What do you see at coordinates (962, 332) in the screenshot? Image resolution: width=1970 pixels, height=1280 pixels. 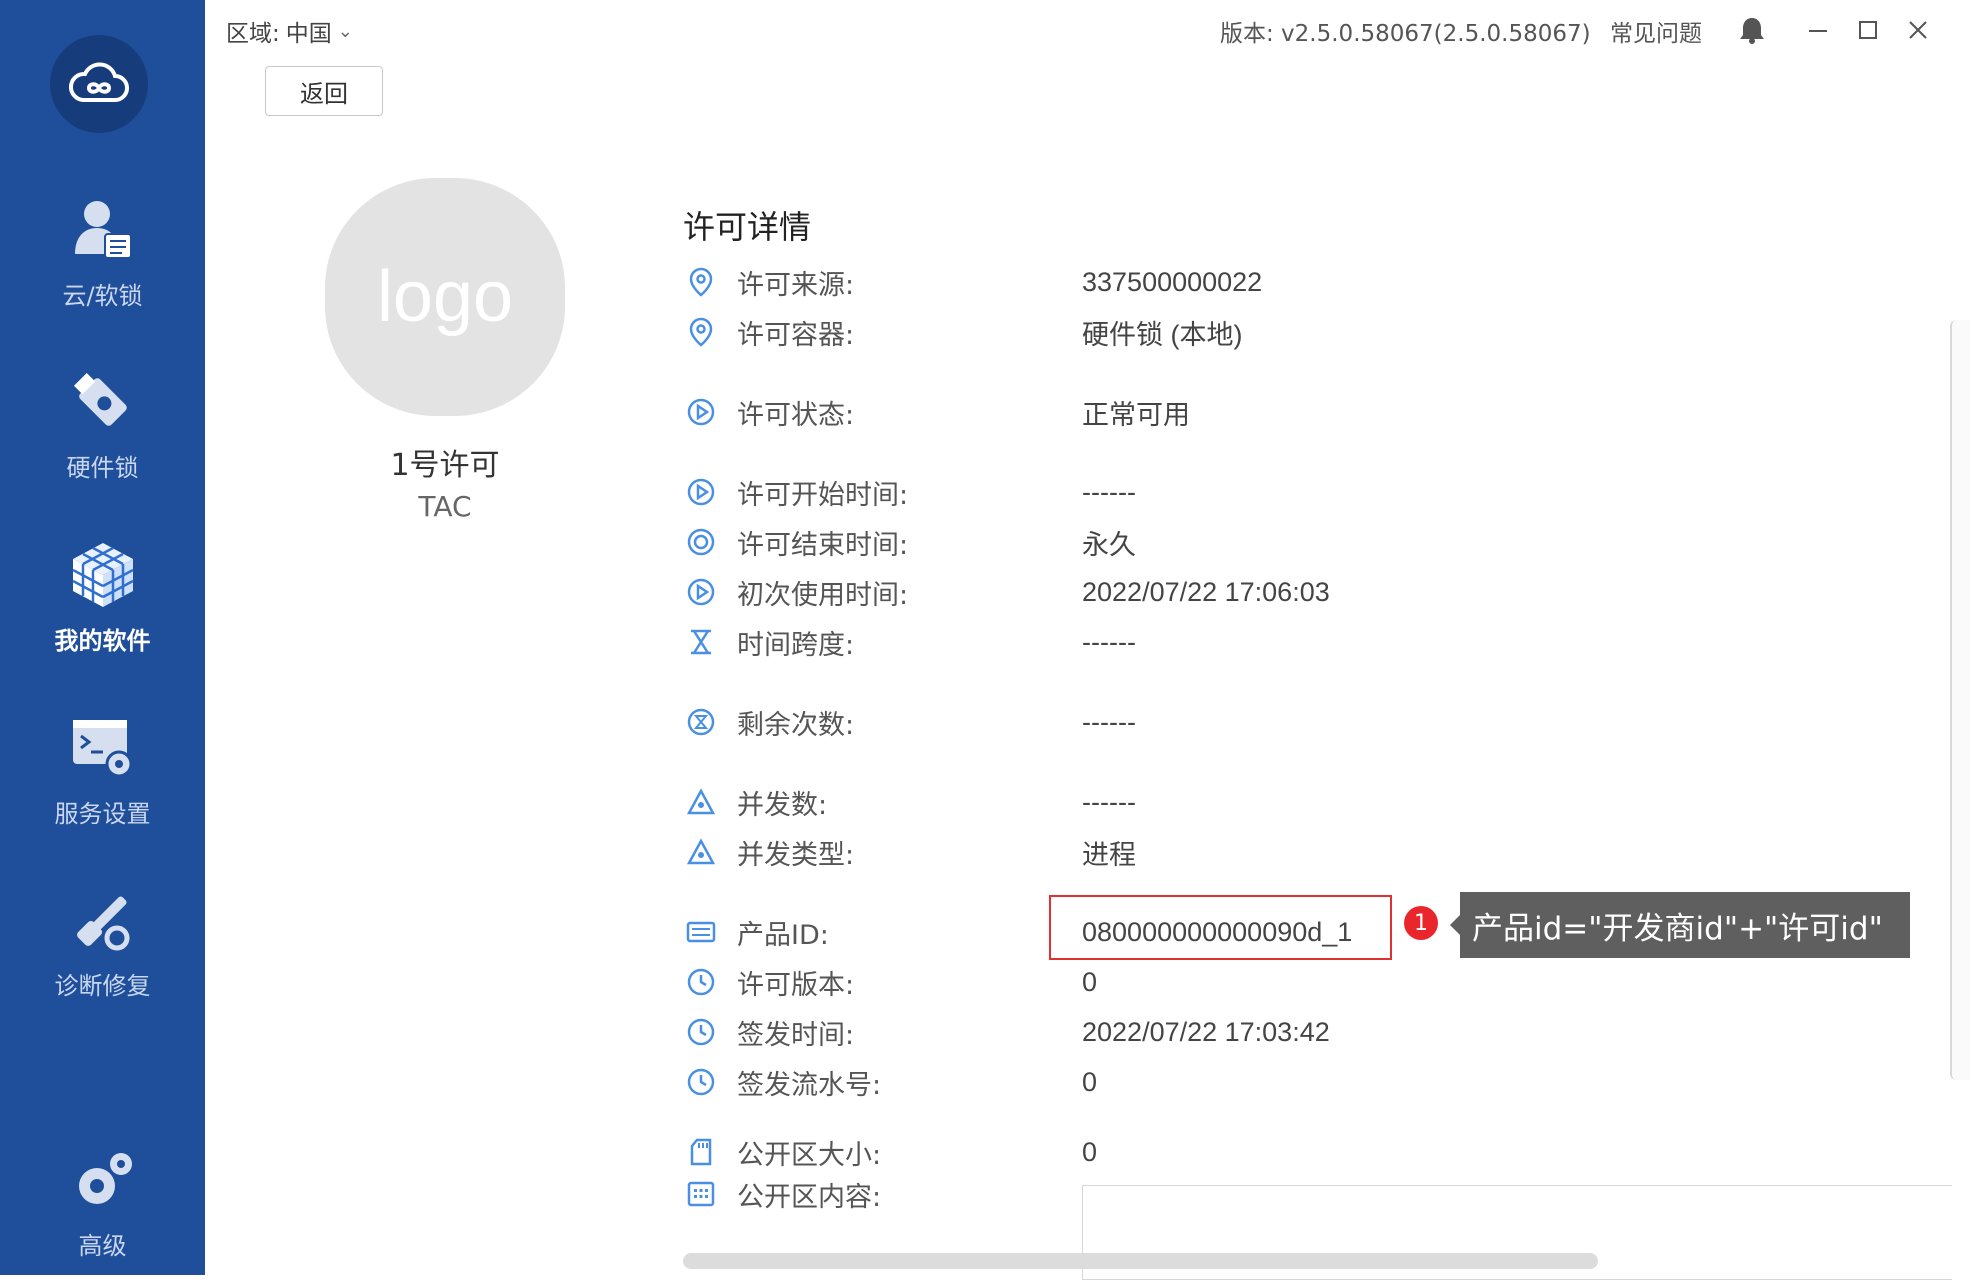 I see `detail-row-container: 许可容器: 硬件锁 (本地)` at bounding box center [962, 332].